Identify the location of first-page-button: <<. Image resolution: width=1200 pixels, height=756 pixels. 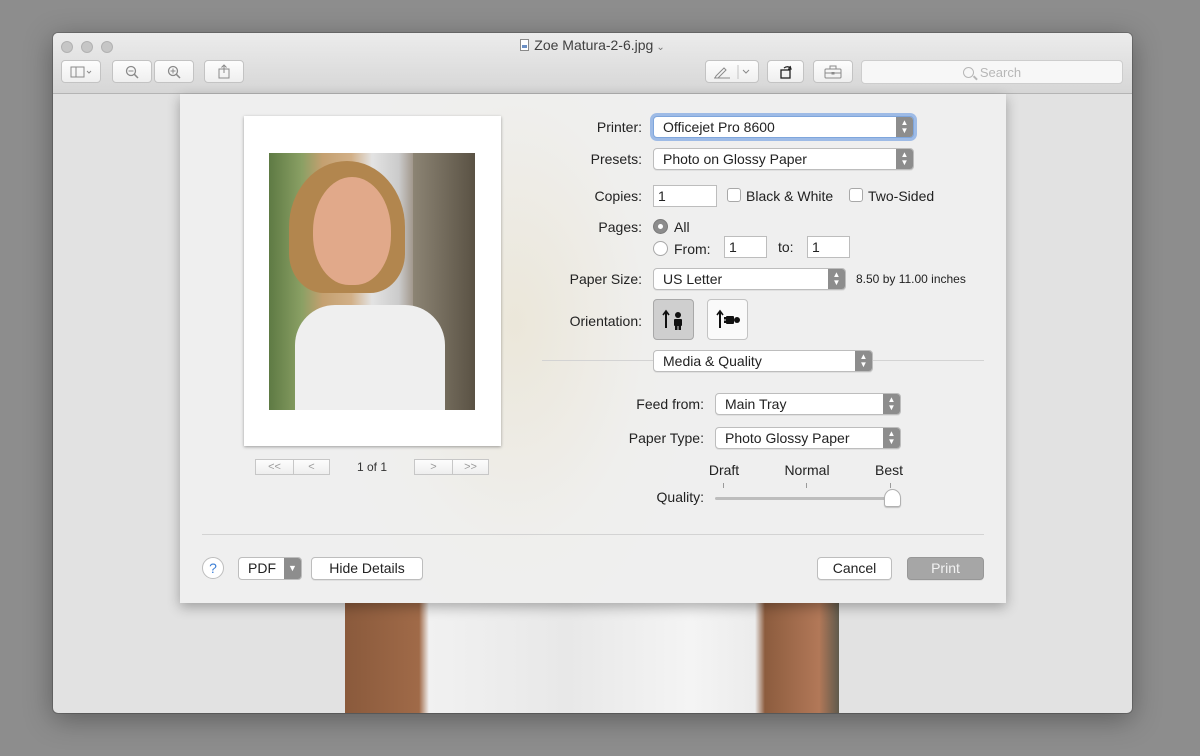
(274, 467).